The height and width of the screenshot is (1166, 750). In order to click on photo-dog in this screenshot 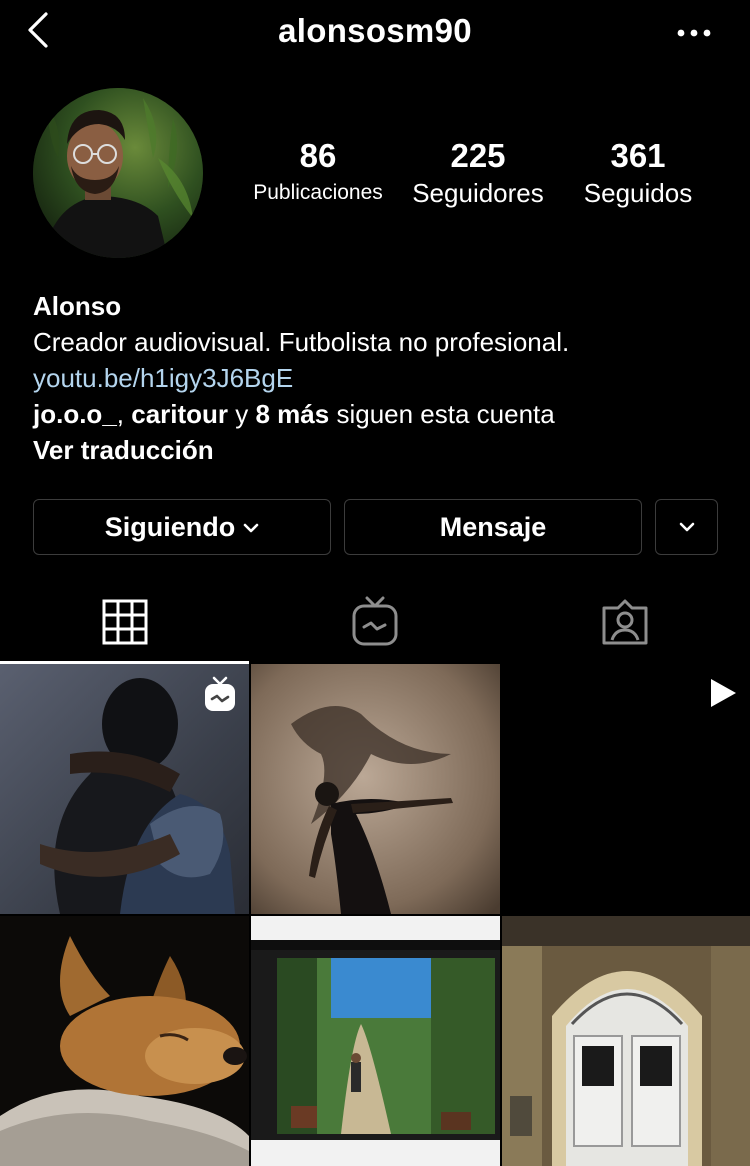, I will do `click(124, 1041)`.